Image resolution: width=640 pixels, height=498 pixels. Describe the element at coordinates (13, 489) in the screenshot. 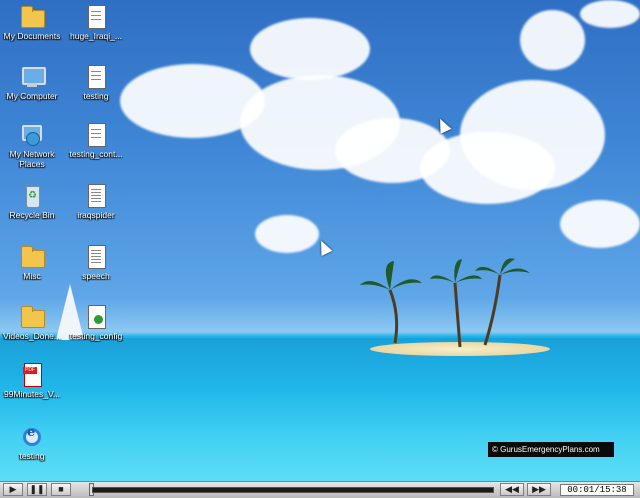

I see `play-button: ▶` at that location.